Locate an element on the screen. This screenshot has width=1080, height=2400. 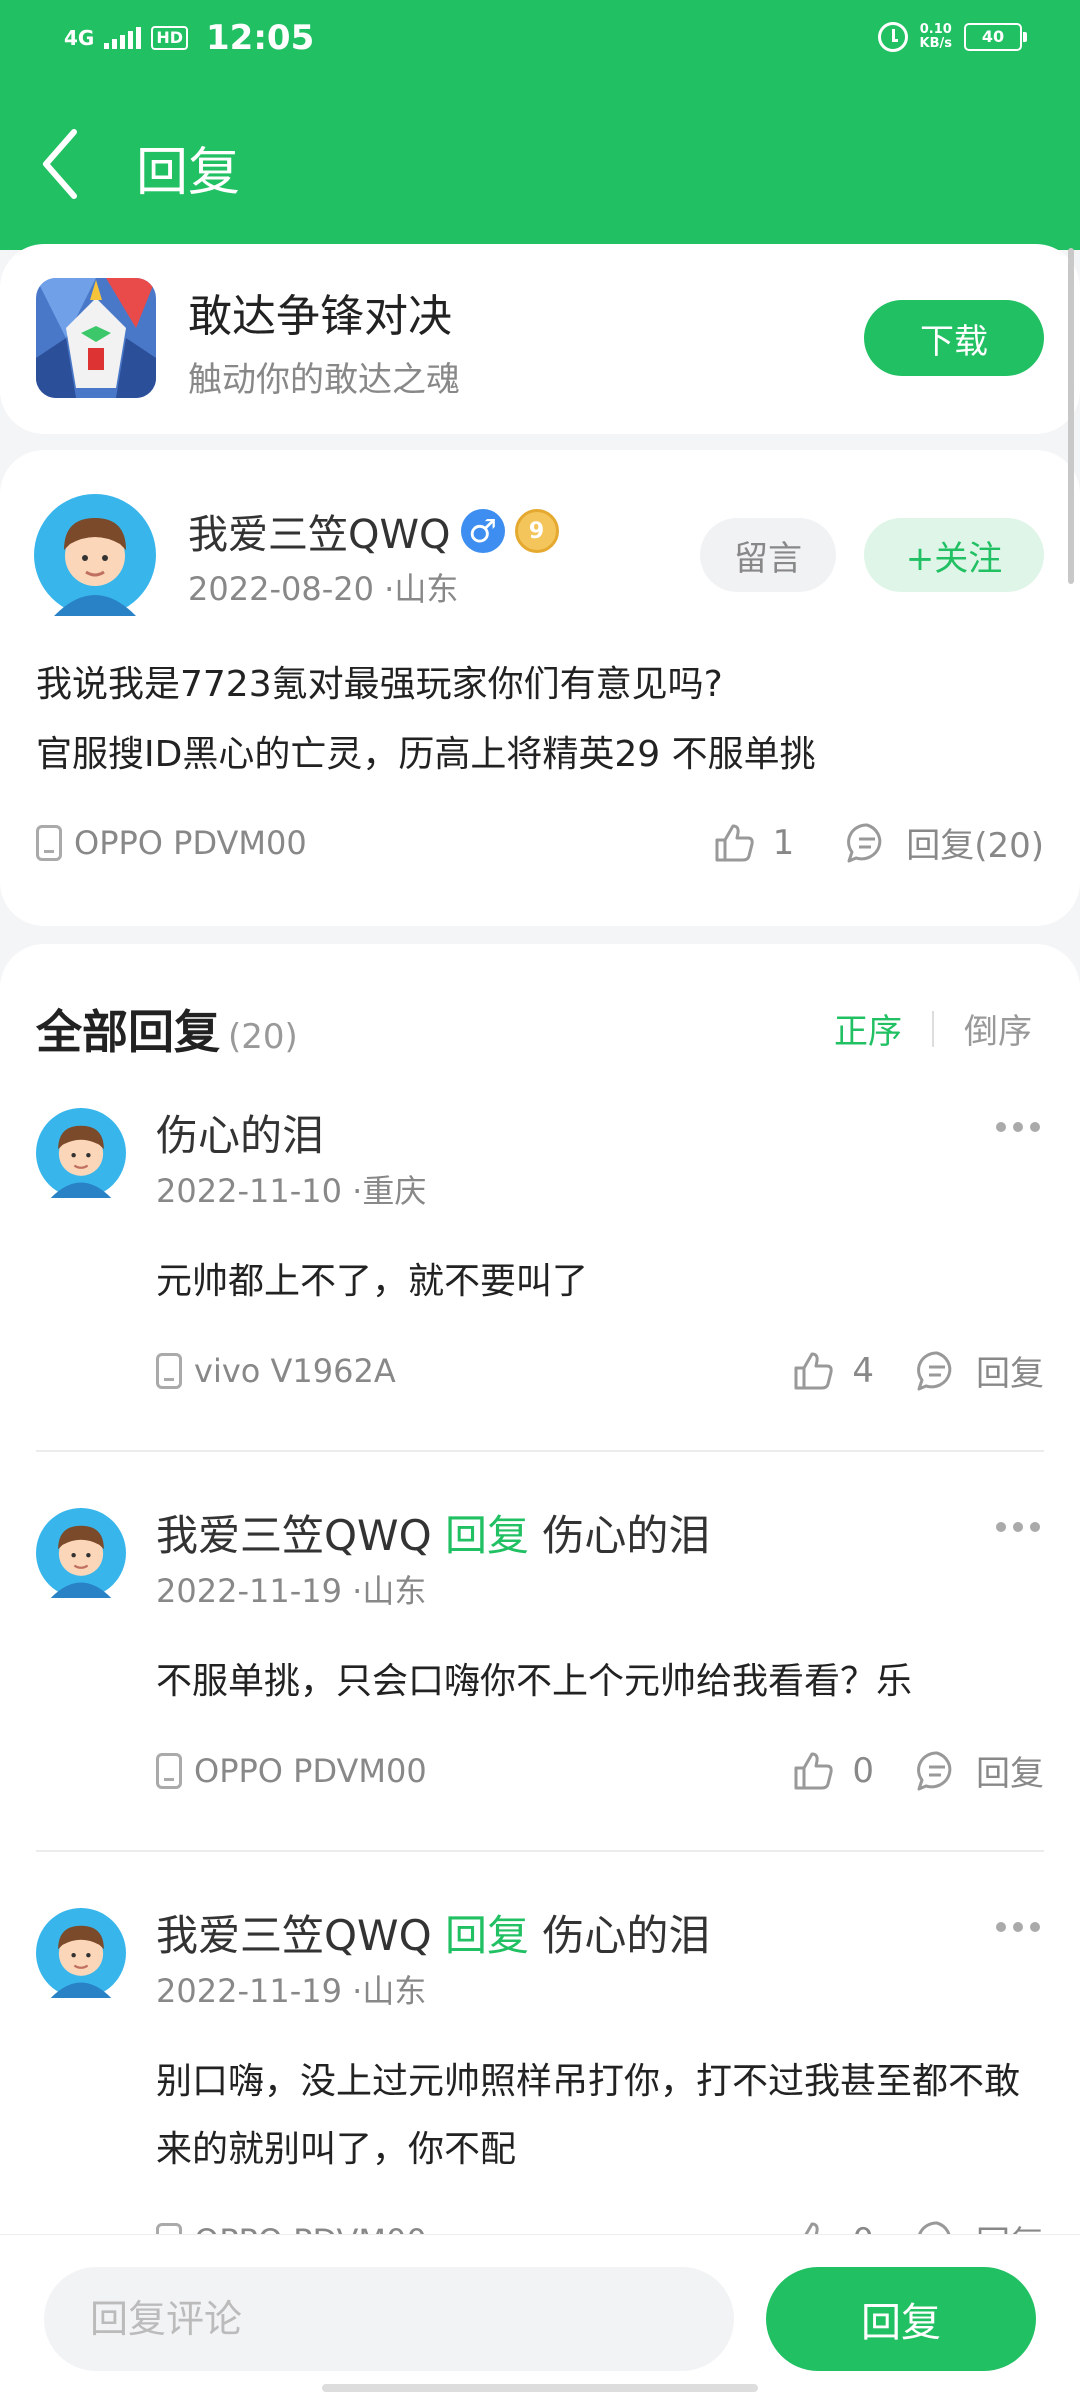
app-icon is located at coordinates (96, 338).